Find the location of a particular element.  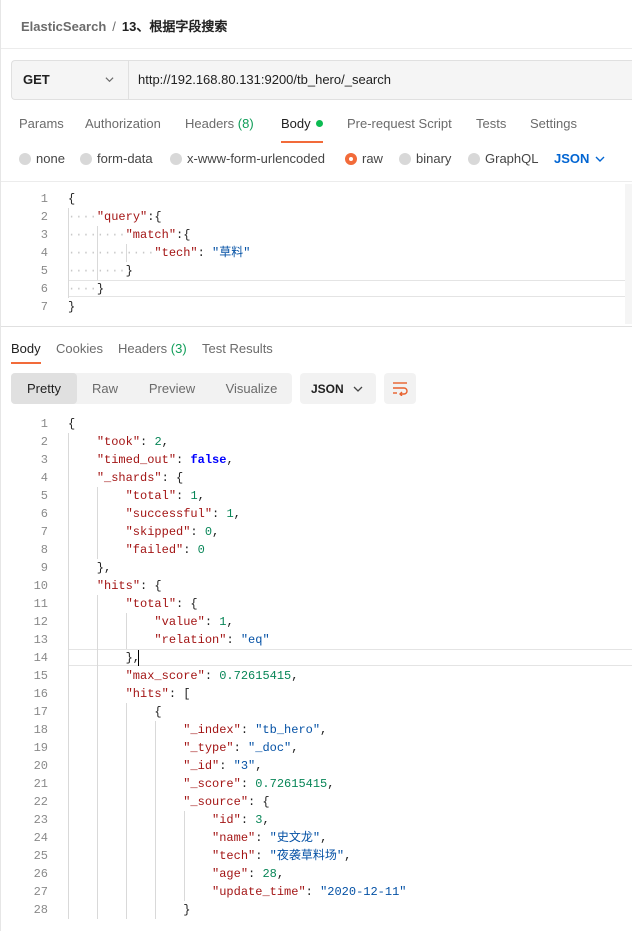

response-tab-body: Body is located at coordinates (26, 348).